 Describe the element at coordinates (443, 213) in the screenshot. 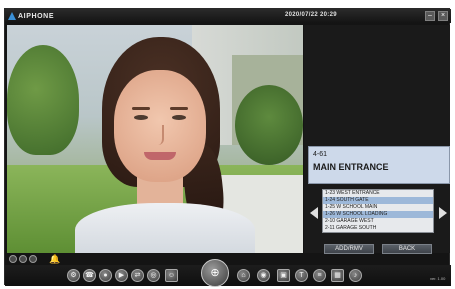

I see `list-next-arrow-icon` at that location.